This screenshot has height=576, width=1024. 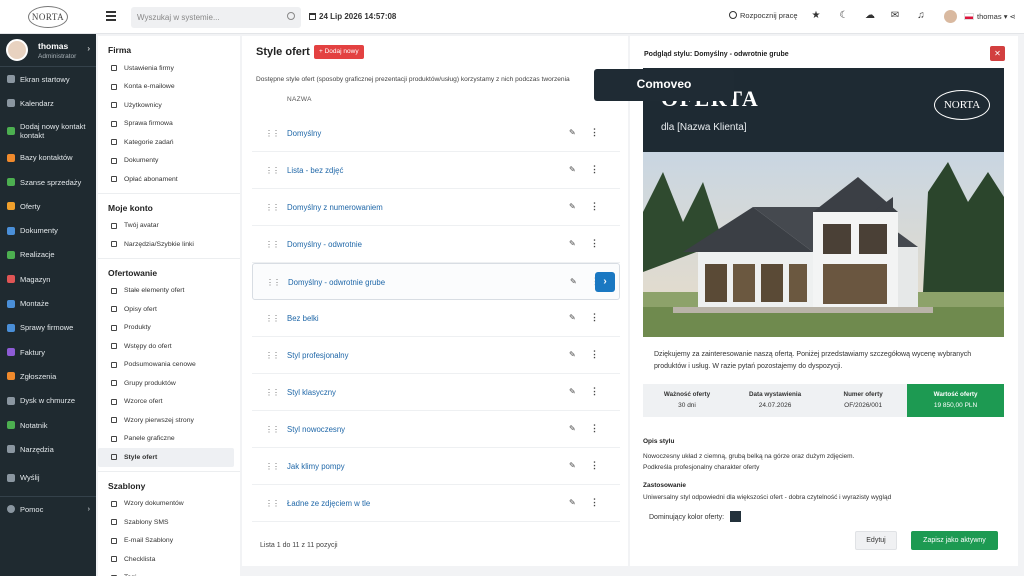 I want to click on settings-menu-item: Użytkownicy, so click(x=166, y=105).